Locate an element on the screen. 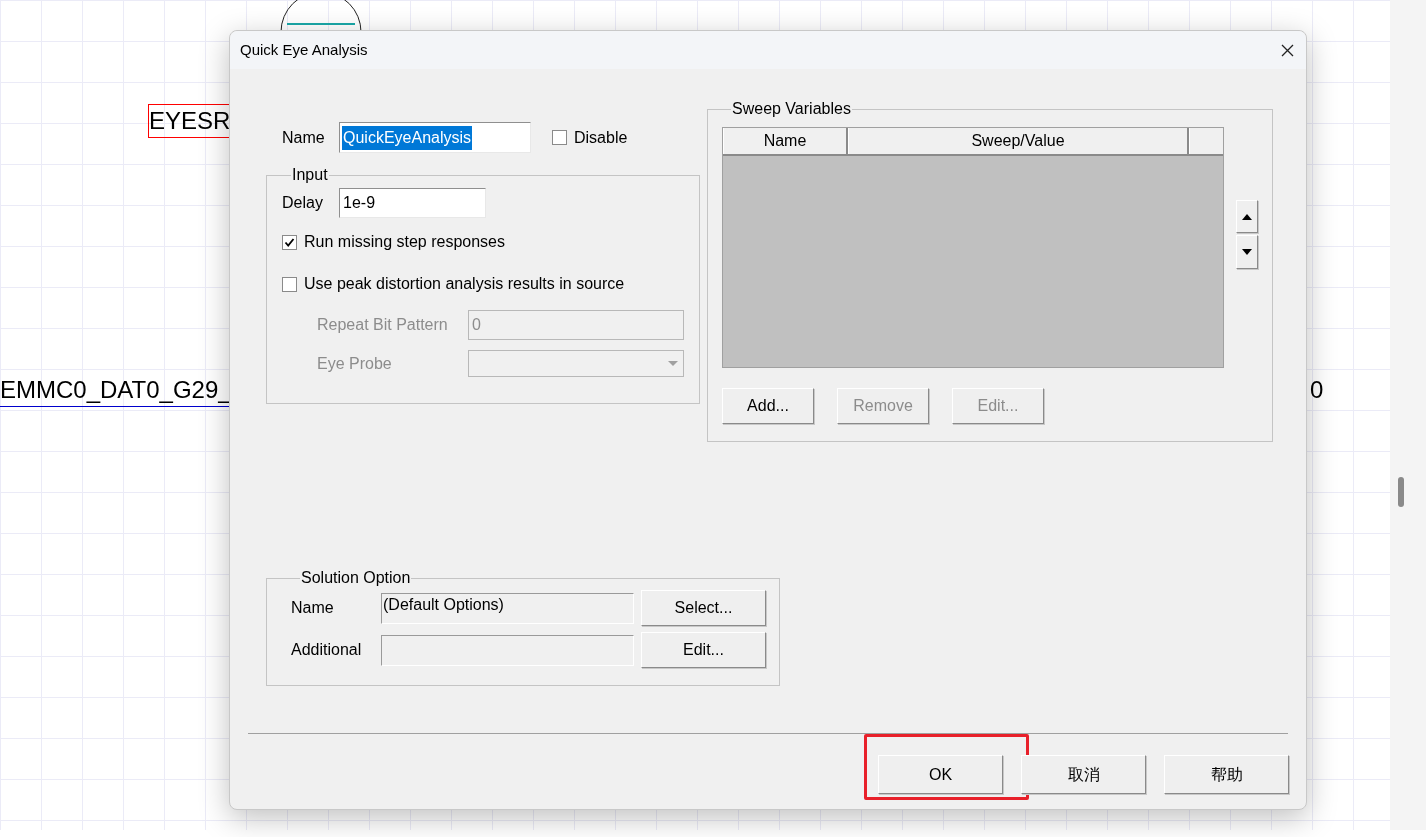 The image size is (1426, 837). move-up-button is located at coordinates (1247, 216).